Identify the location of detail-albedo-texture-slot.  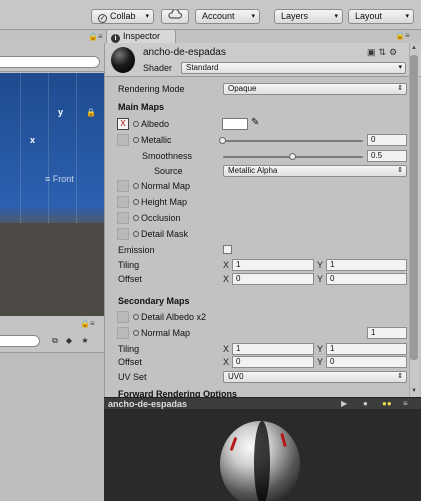
(123, 317).